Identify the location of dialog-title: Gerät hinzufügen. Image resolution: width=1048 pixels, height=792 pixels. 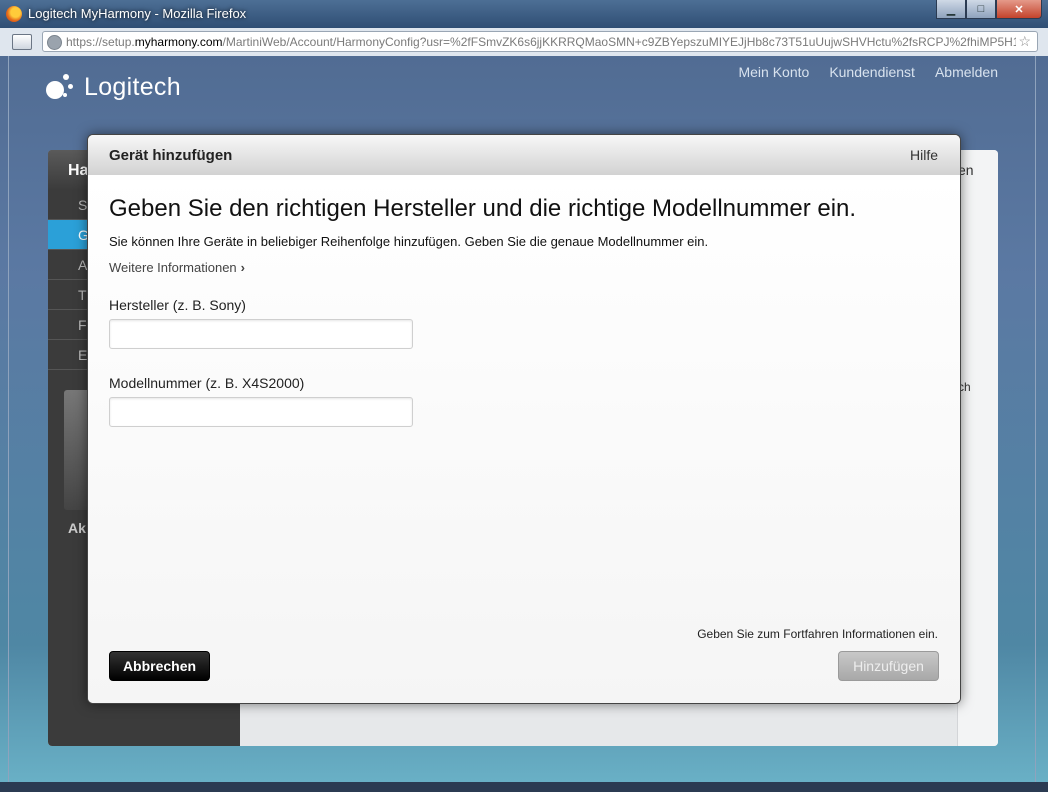
(171, 155).